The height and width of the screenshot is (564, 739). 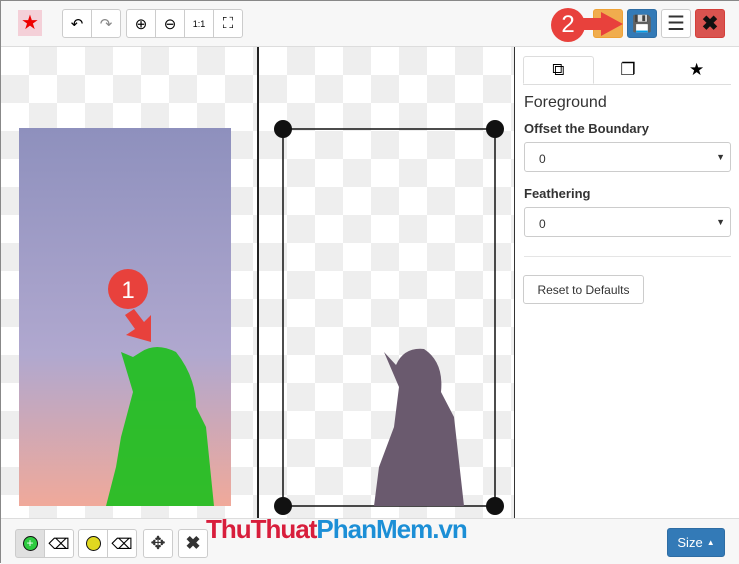 I want to click on redo-button: ↷, so click(x=106, y=23).